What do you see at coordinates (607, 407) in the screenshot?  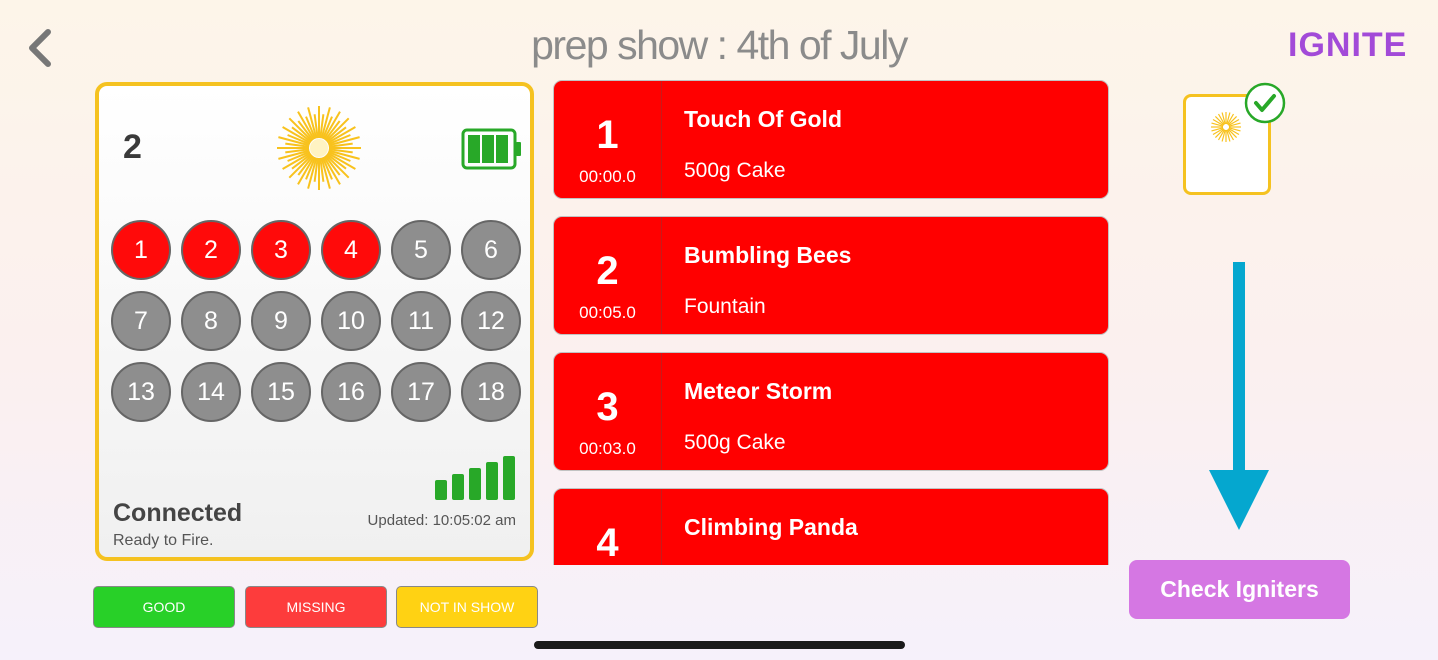 I see `cue-row-number: 3` at bounding box center [607, 407].